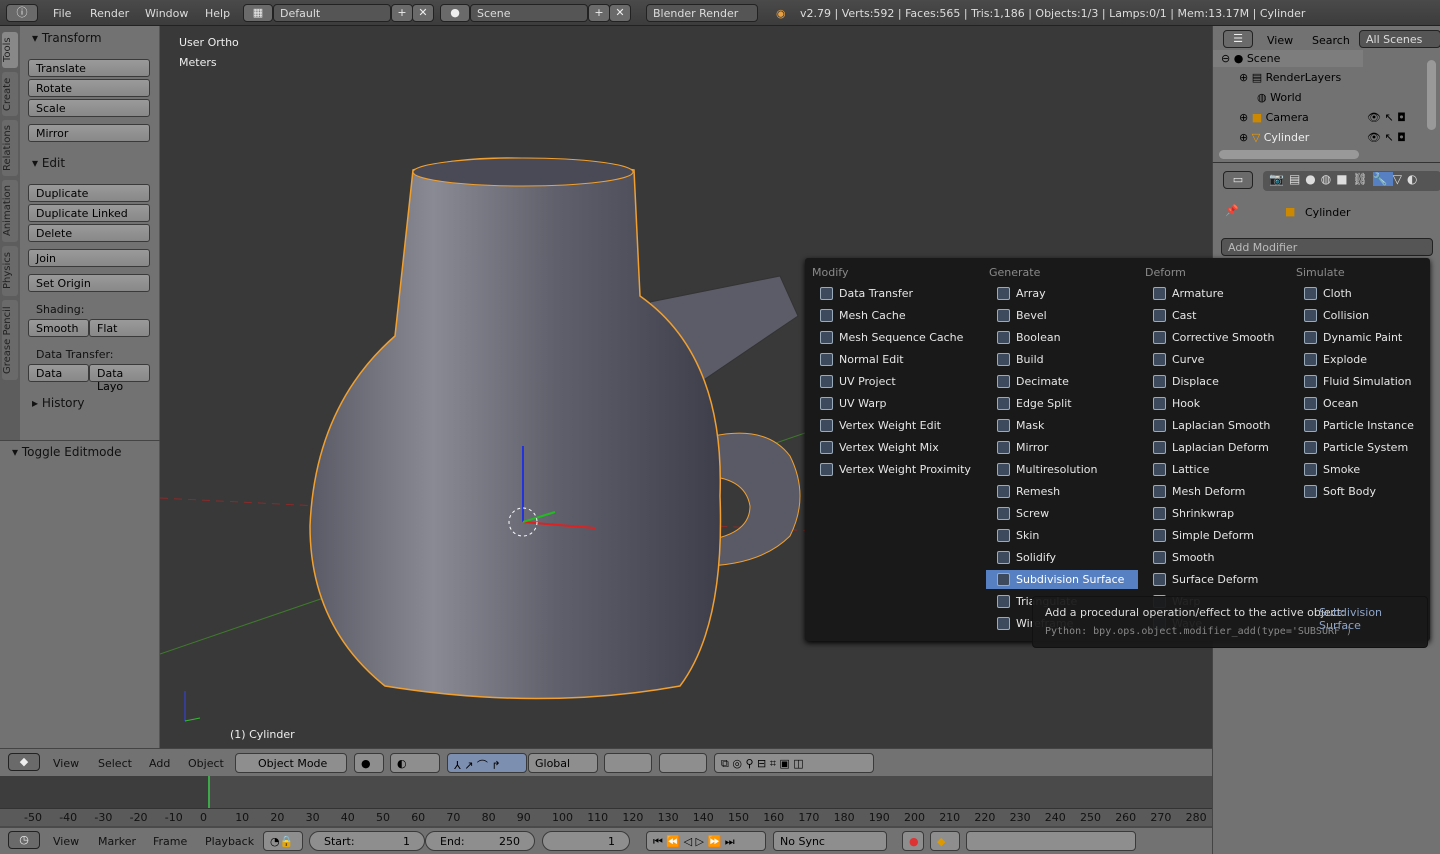 This screenshot has width=1440, height=854. What do you see at coordinates (1366, 315) in the screenshot?
I see `menu-item-collision: Collision` at bounding box center [1366, 315].